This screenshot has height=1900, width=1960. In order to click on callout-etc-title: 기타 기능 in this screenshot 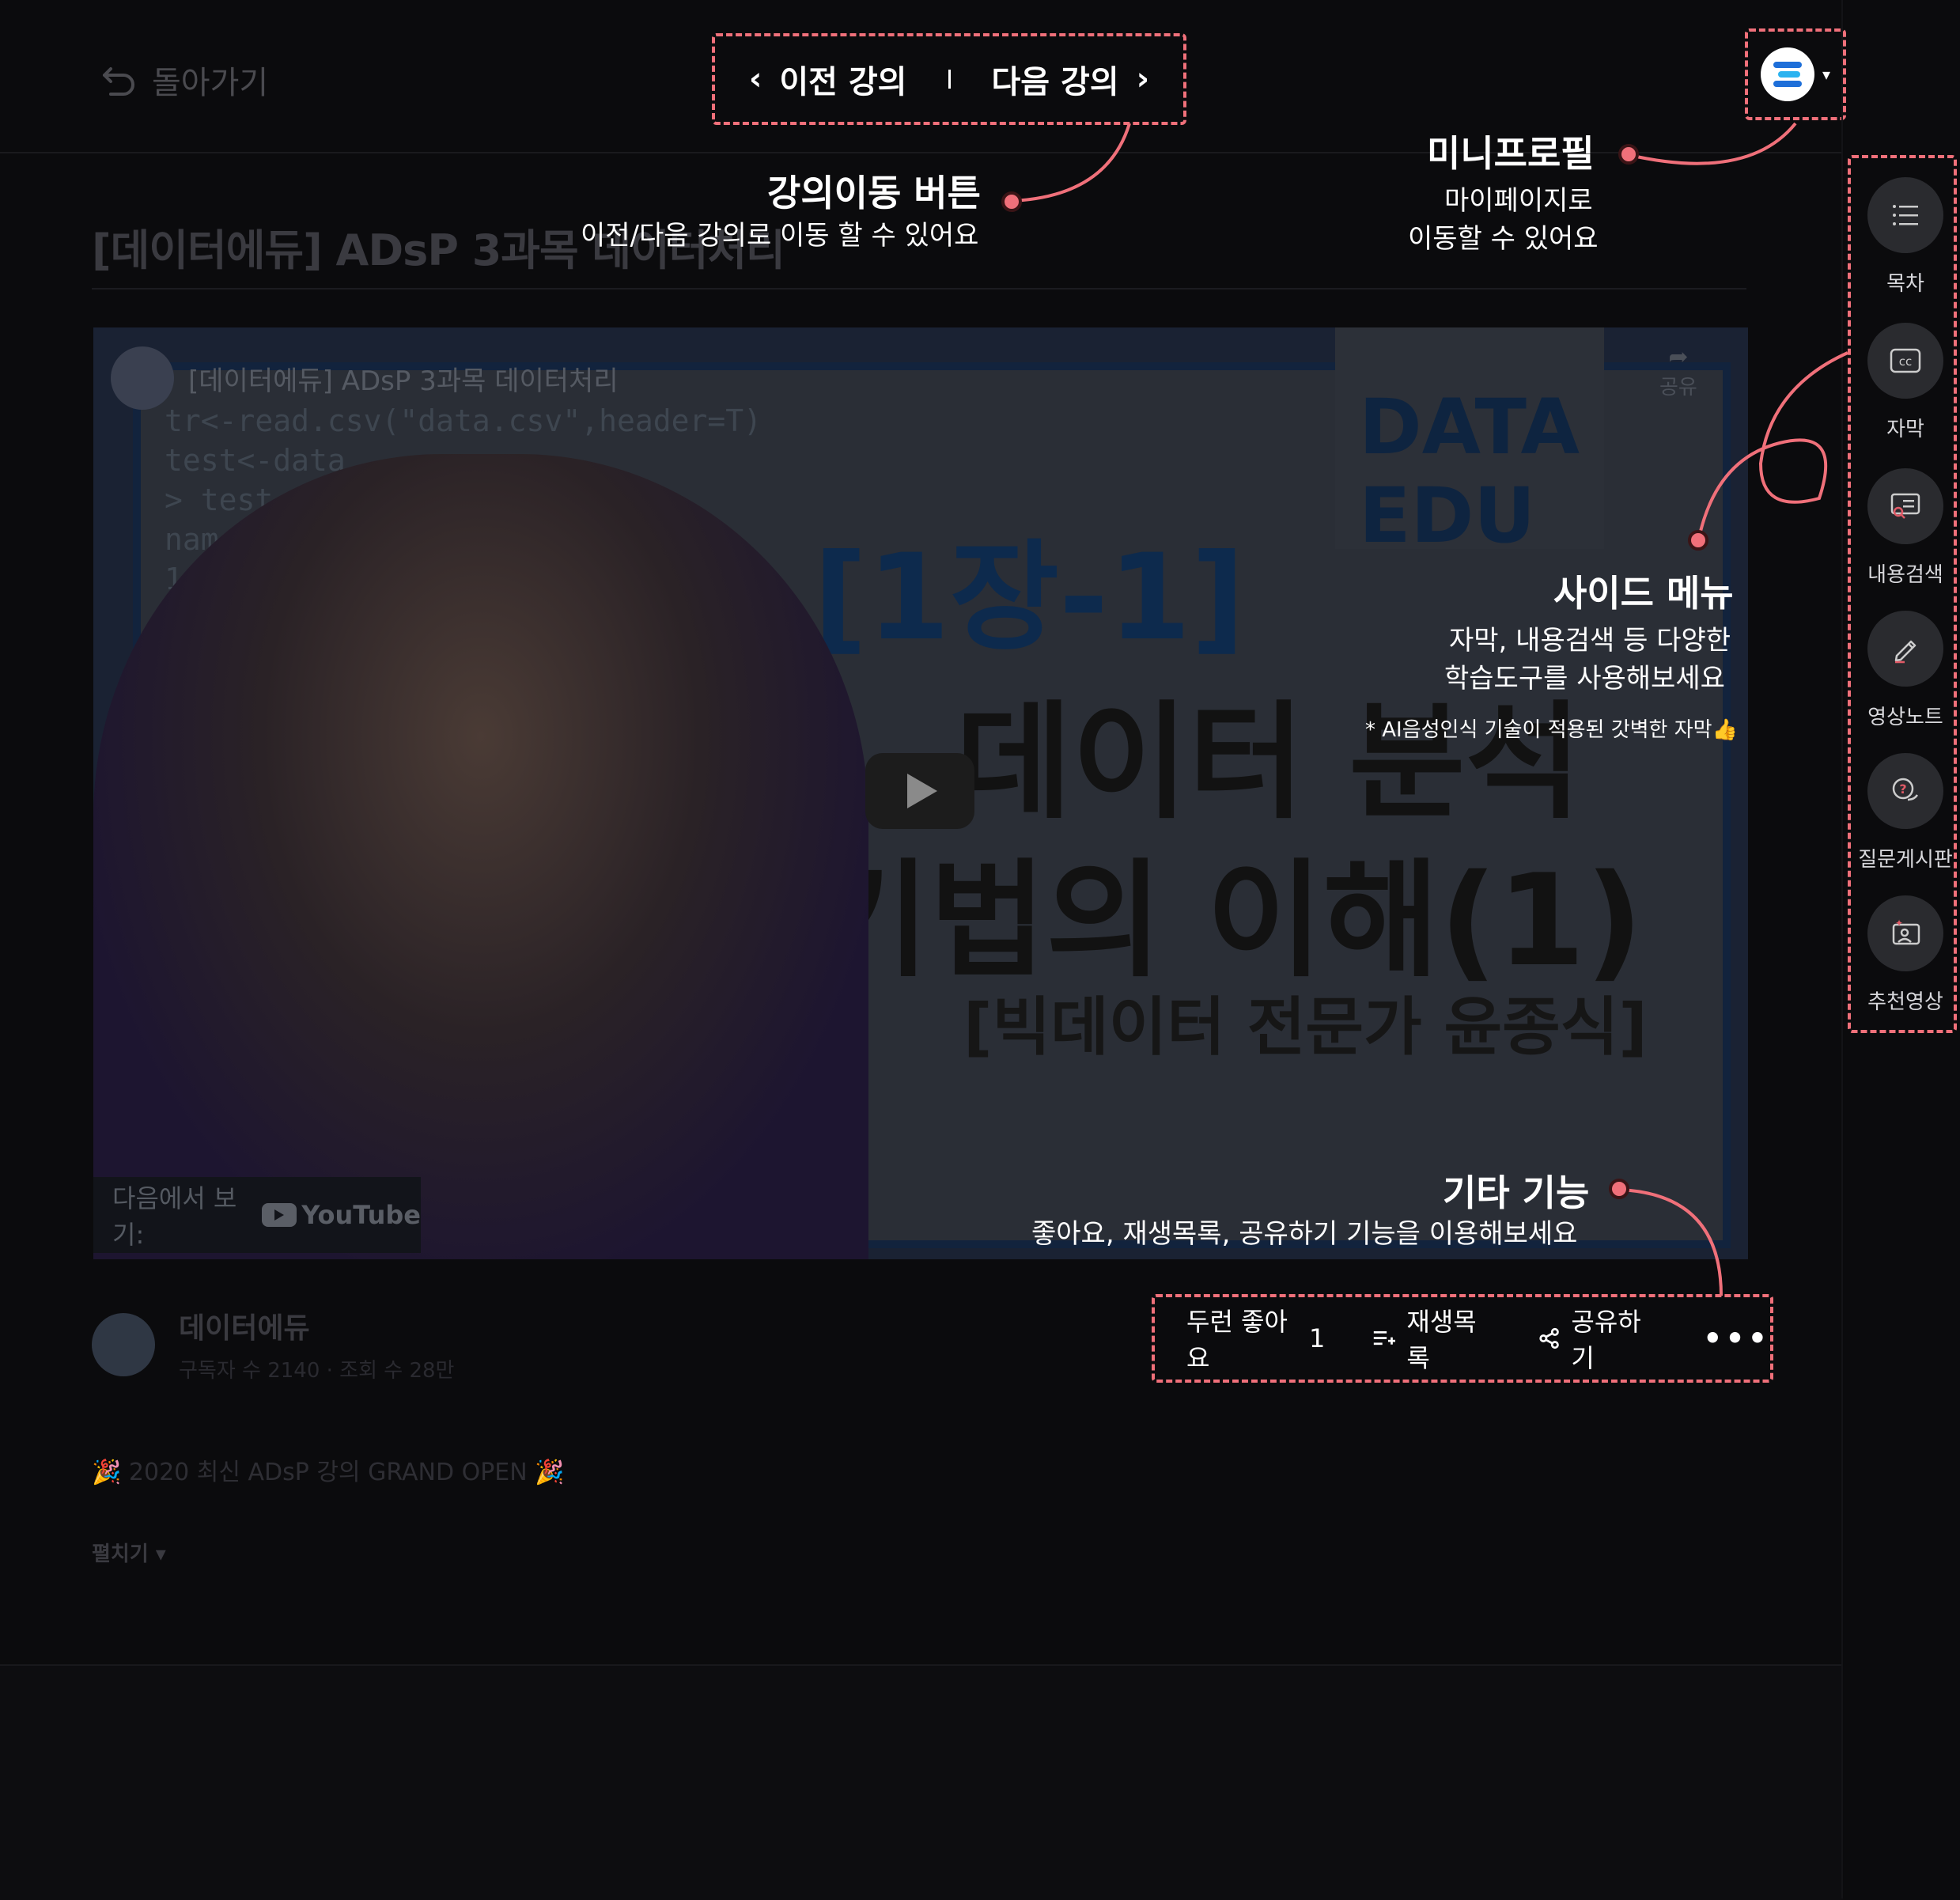, I will do `click(1516, 1192)`.